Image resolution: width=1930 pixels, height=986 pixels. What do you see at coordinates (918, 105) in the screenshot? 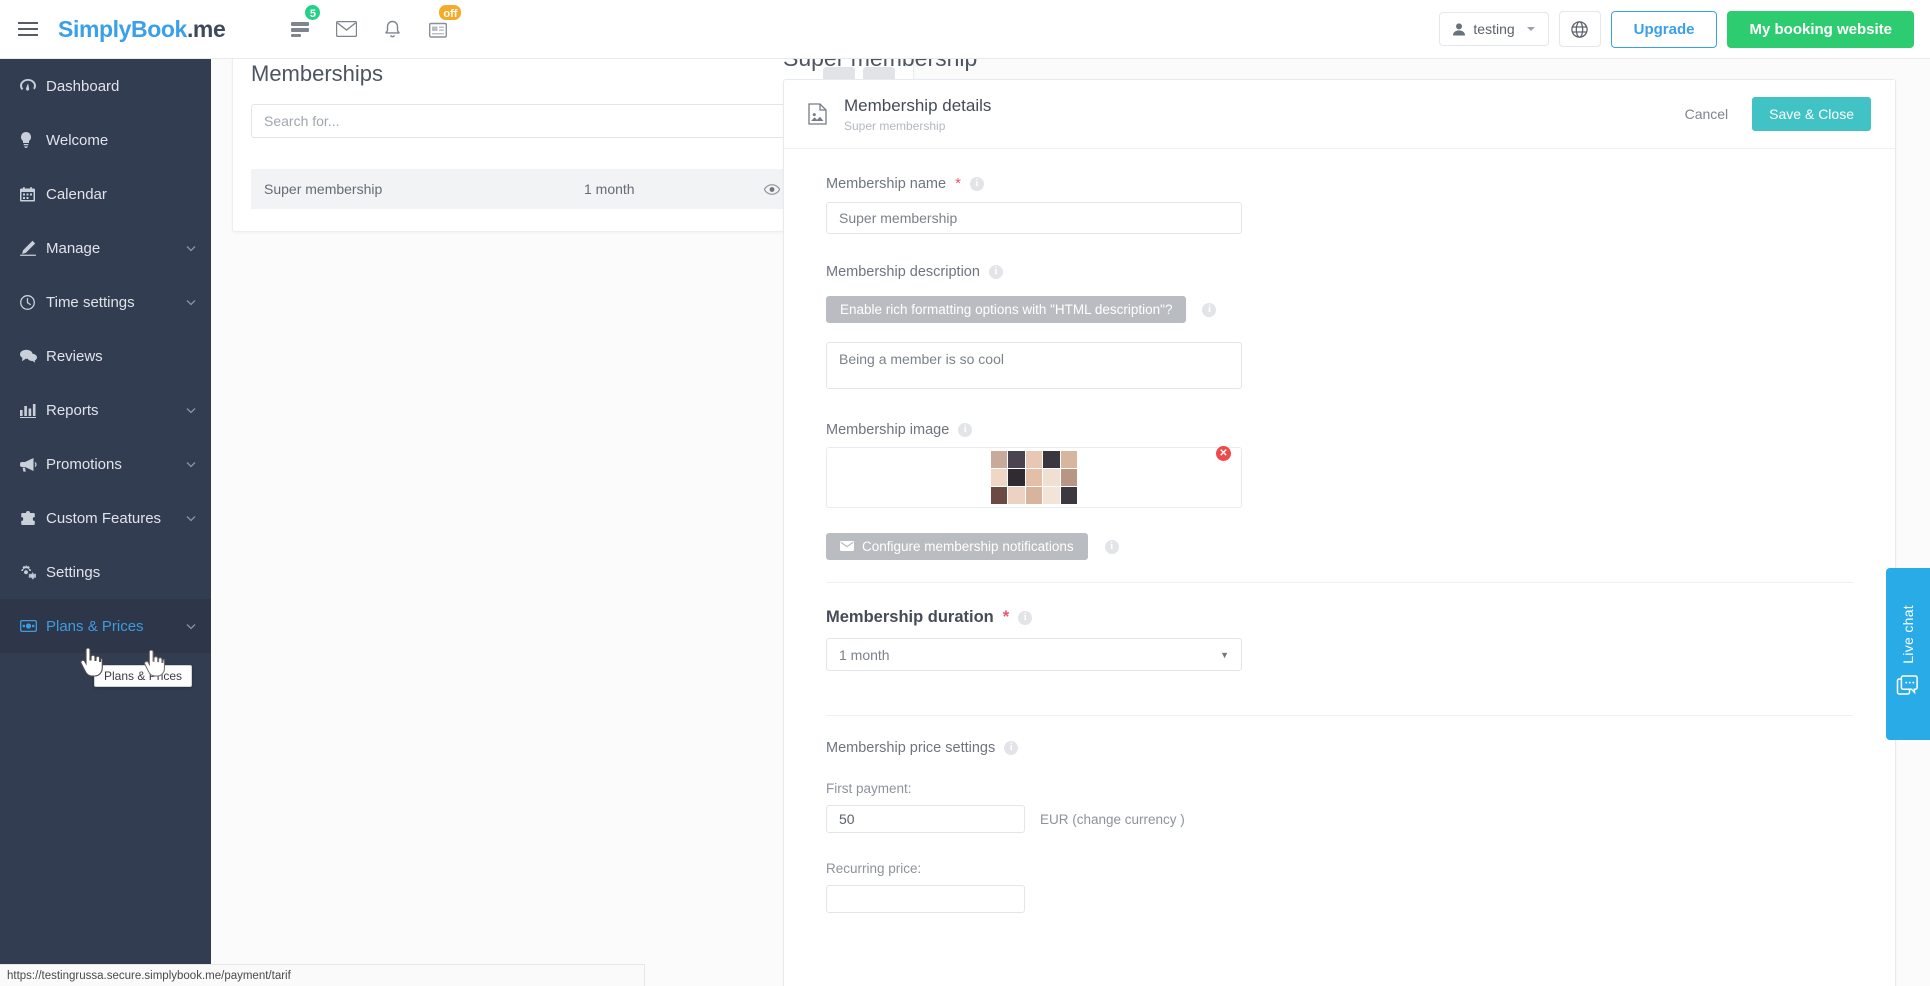
I see `details-card-title: Membership details` at bounding box center [918, 105].